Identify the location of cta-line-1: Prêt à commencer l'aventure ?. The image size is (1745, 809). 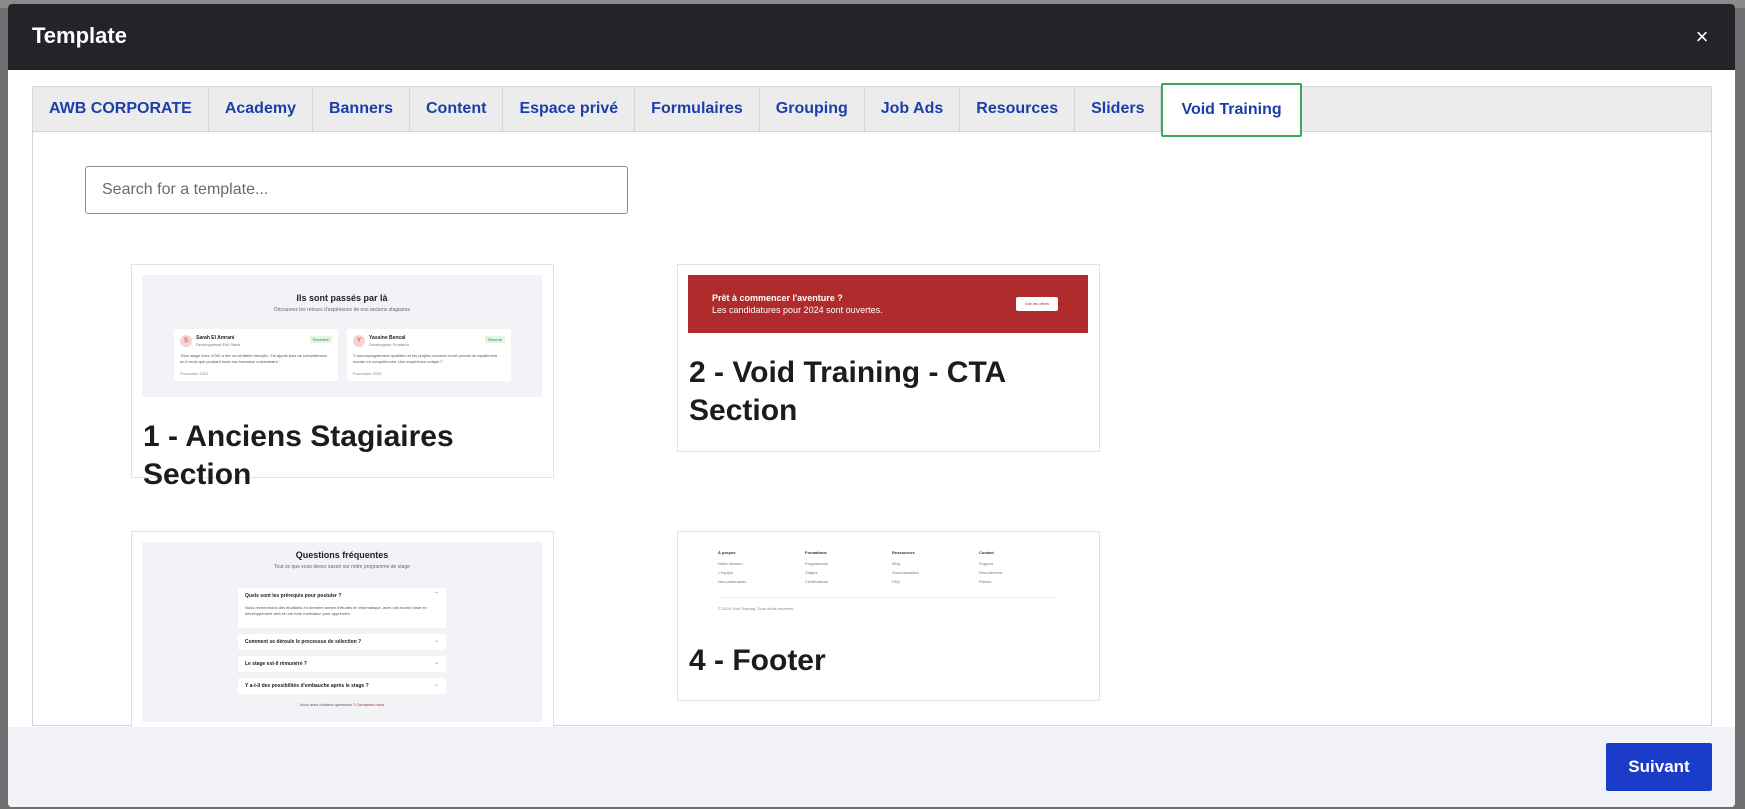
(777, 298).